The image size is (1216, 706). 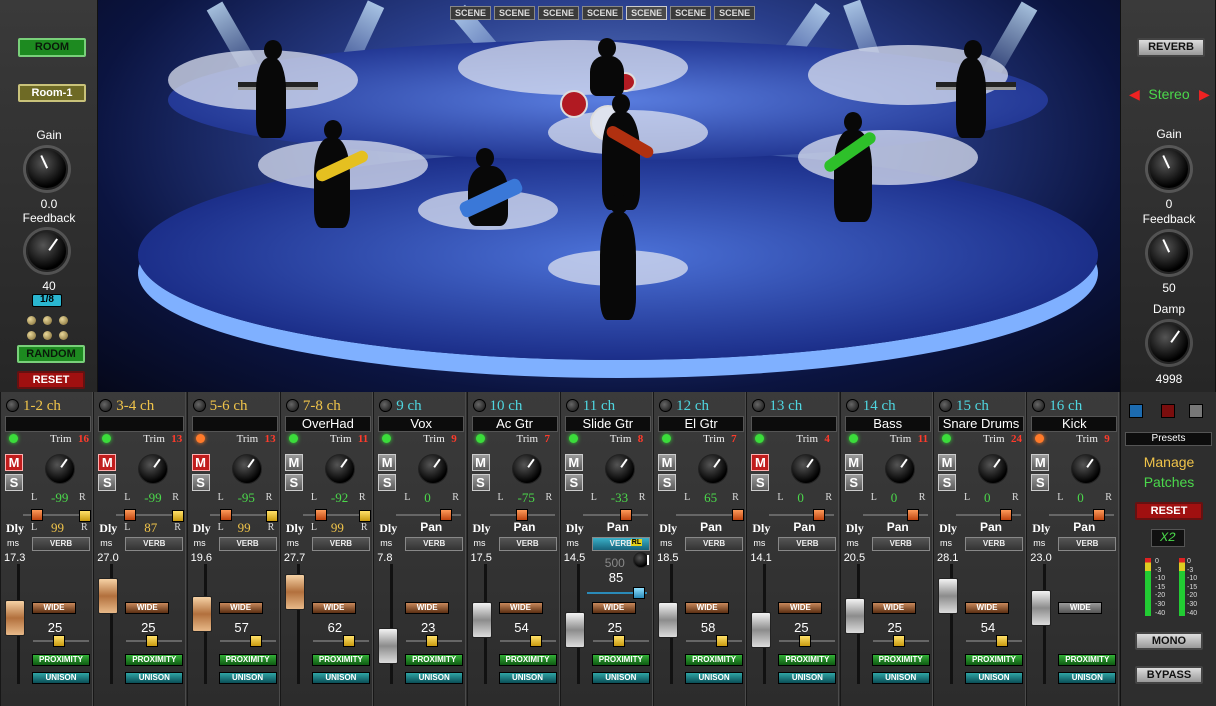 What do you see at coordinates (1204, 94) in the screenshot?
I see `next-arrow-icon: ▶` at bounding box center [1204, 94].